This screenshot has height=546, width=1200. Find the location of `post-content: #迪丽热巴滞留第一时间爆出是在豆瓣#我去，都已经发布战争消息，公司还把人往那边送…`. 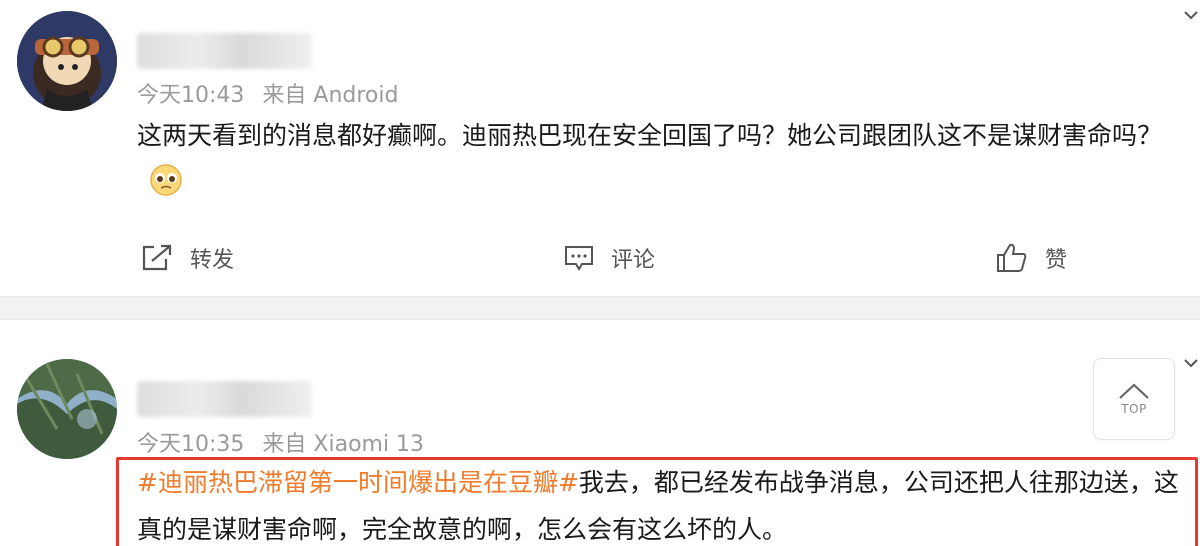

post-content: #迪丽热巴滞留第一时间爆出是在豆瓣#我去，都已经发布战争消息，公司还把人往那边送… is located at coordinates (666, 502).